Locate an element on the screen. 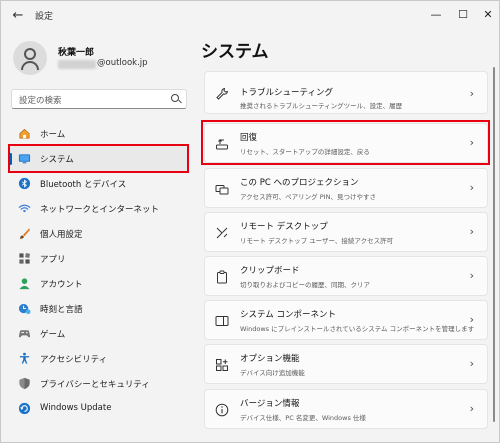  projection-icon is located at coordinates (222, 190).